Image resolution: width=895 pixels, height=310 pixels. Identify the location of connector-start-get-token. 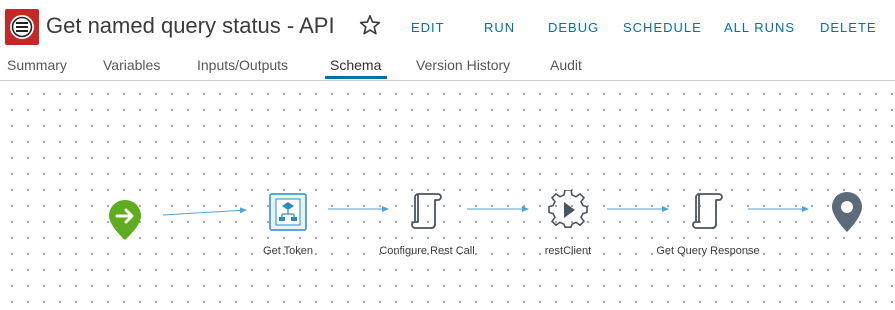
(204, 211).